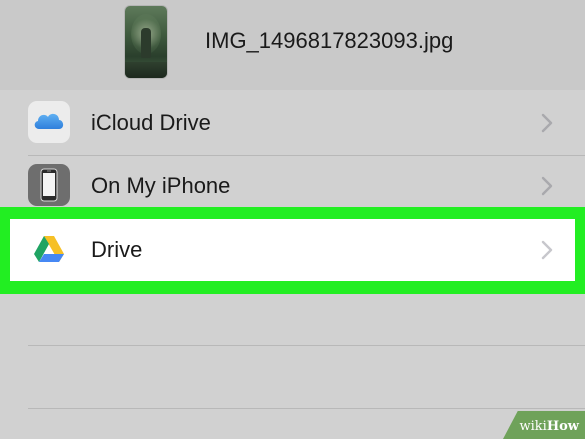 The width and height of the screenshot is (585, 439). I want to click on location-label: On My iPhone, so click(161, 185).